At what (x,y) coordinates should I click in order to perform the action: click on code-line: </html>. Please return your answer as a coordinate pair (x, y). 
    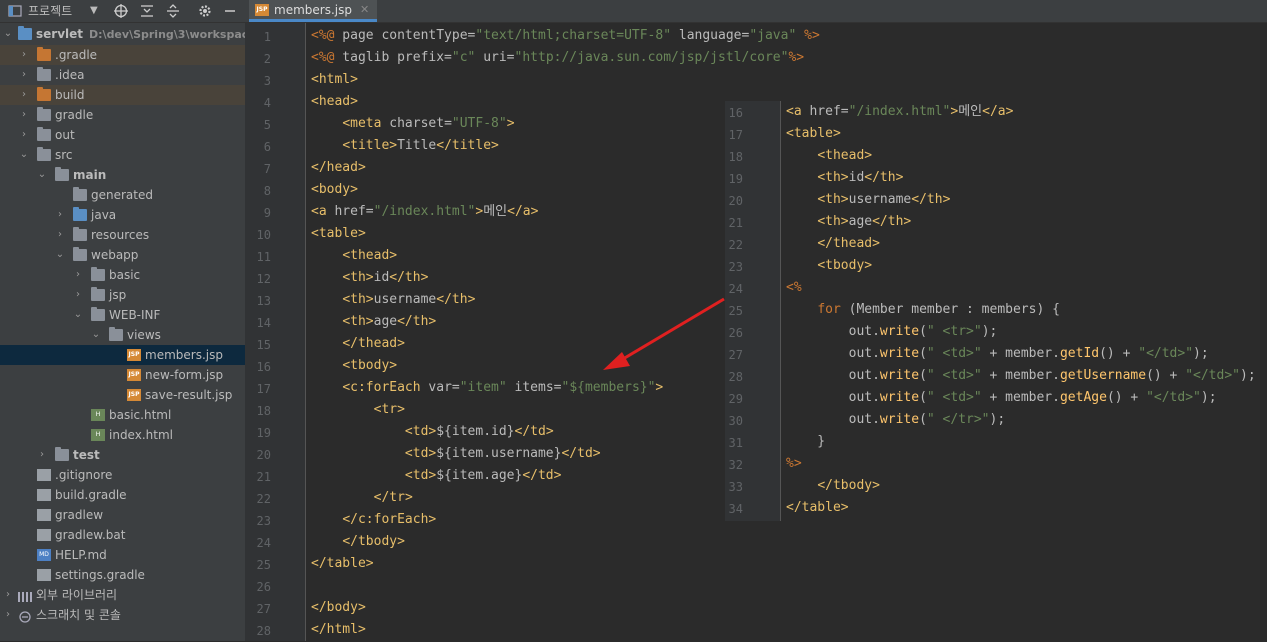
    Looking at the image, I should click on (338, 630).